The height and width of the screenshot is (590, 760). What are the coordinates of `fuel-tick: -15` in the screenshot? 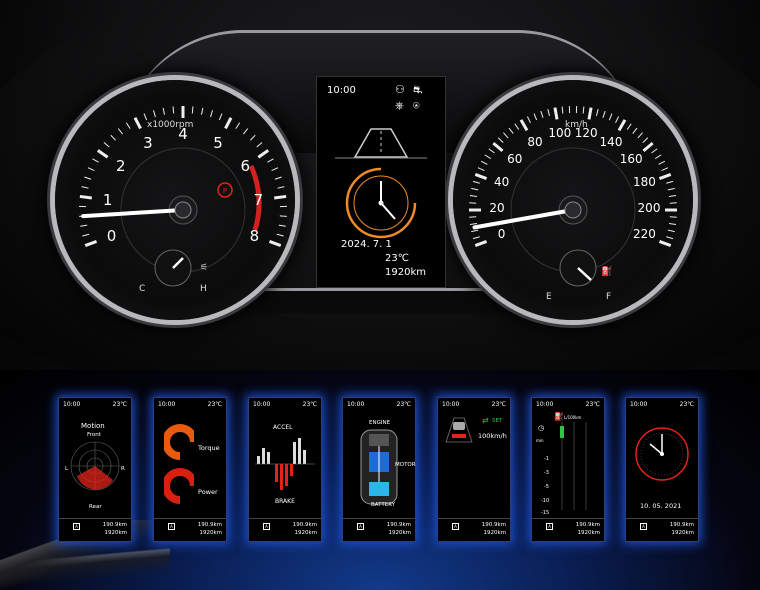 It's located at (545, 513).